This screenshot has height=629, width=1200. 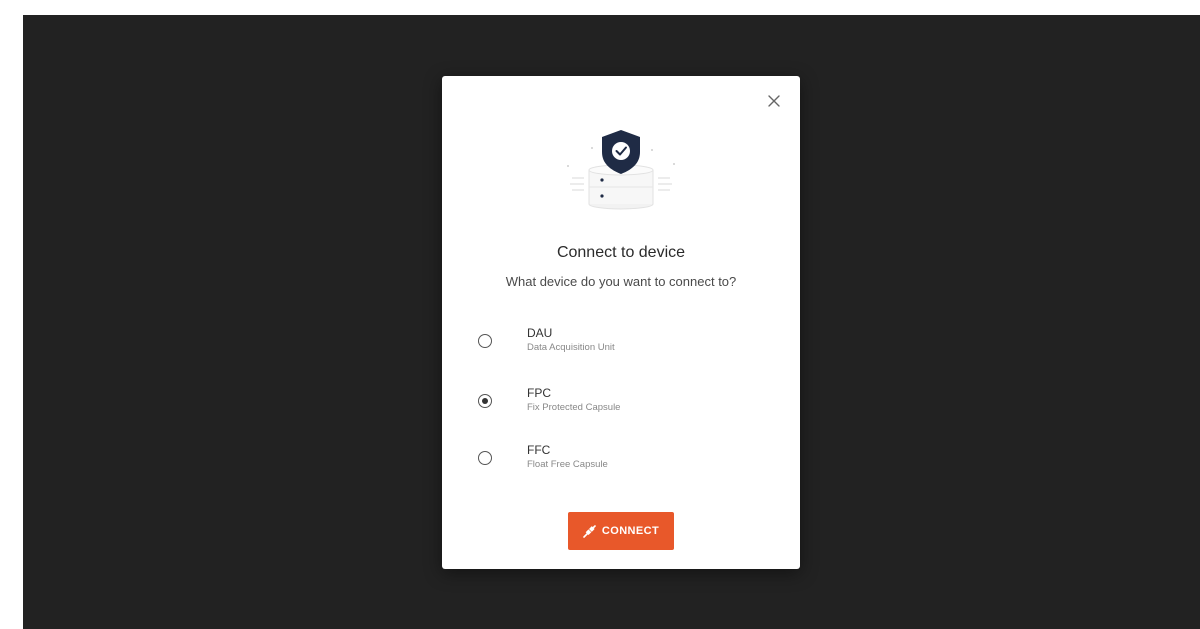 I want to click on option-name: FPC, so click(x=539, y=393).